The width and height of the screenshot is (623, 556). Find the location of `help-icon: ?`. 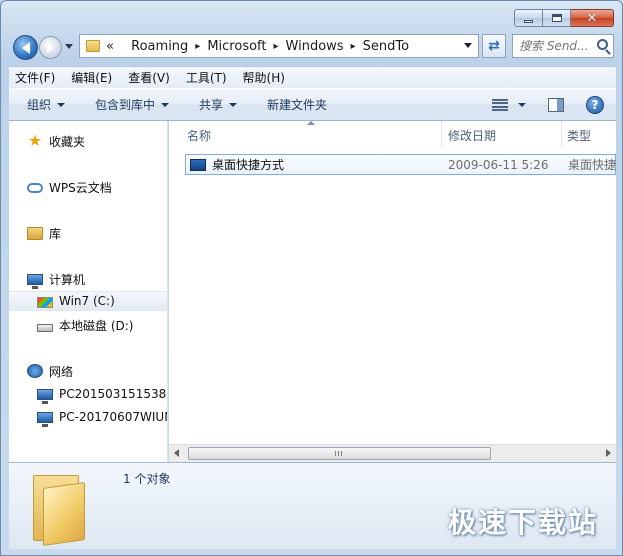

help-icon: ? is located at coordinates (595, 105).